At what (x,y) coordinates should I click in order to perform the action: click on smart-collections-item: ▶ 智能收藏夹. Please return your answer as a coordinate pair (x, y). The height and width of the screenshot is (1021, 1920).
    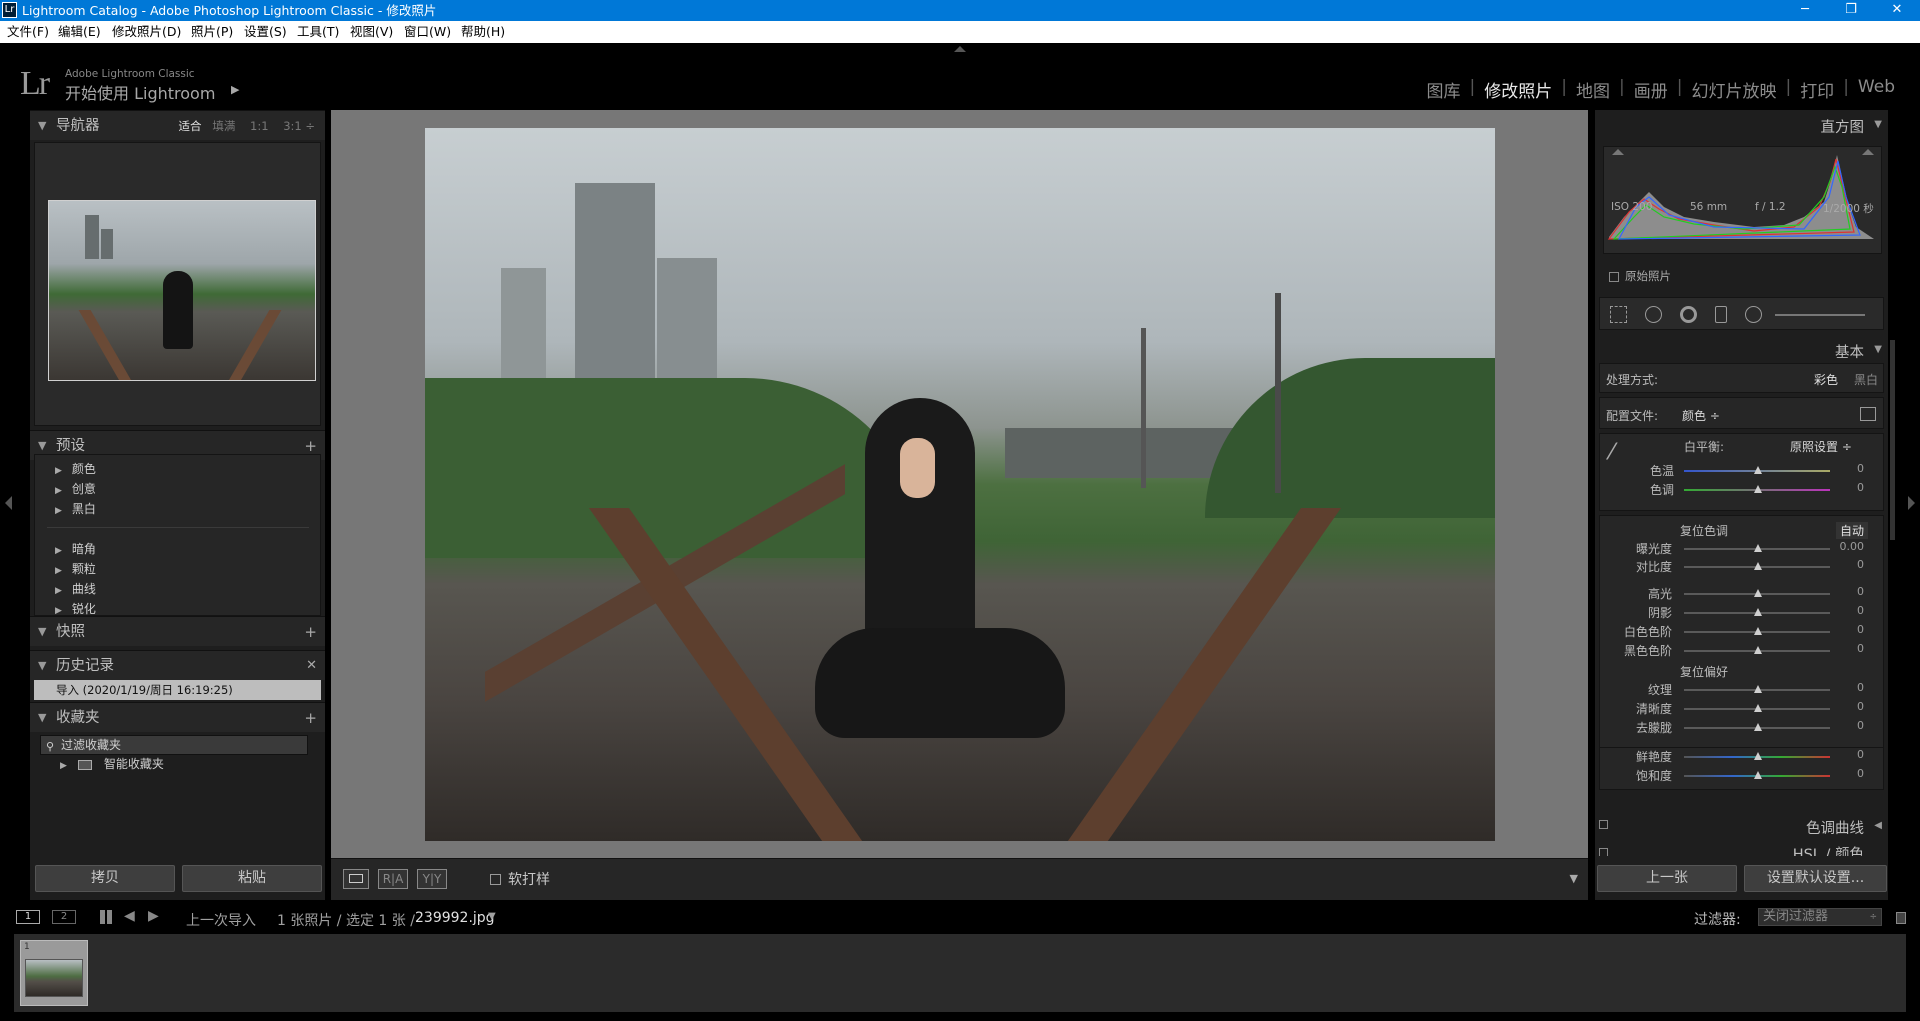
    Looking at the image, I should click on (112, 763).